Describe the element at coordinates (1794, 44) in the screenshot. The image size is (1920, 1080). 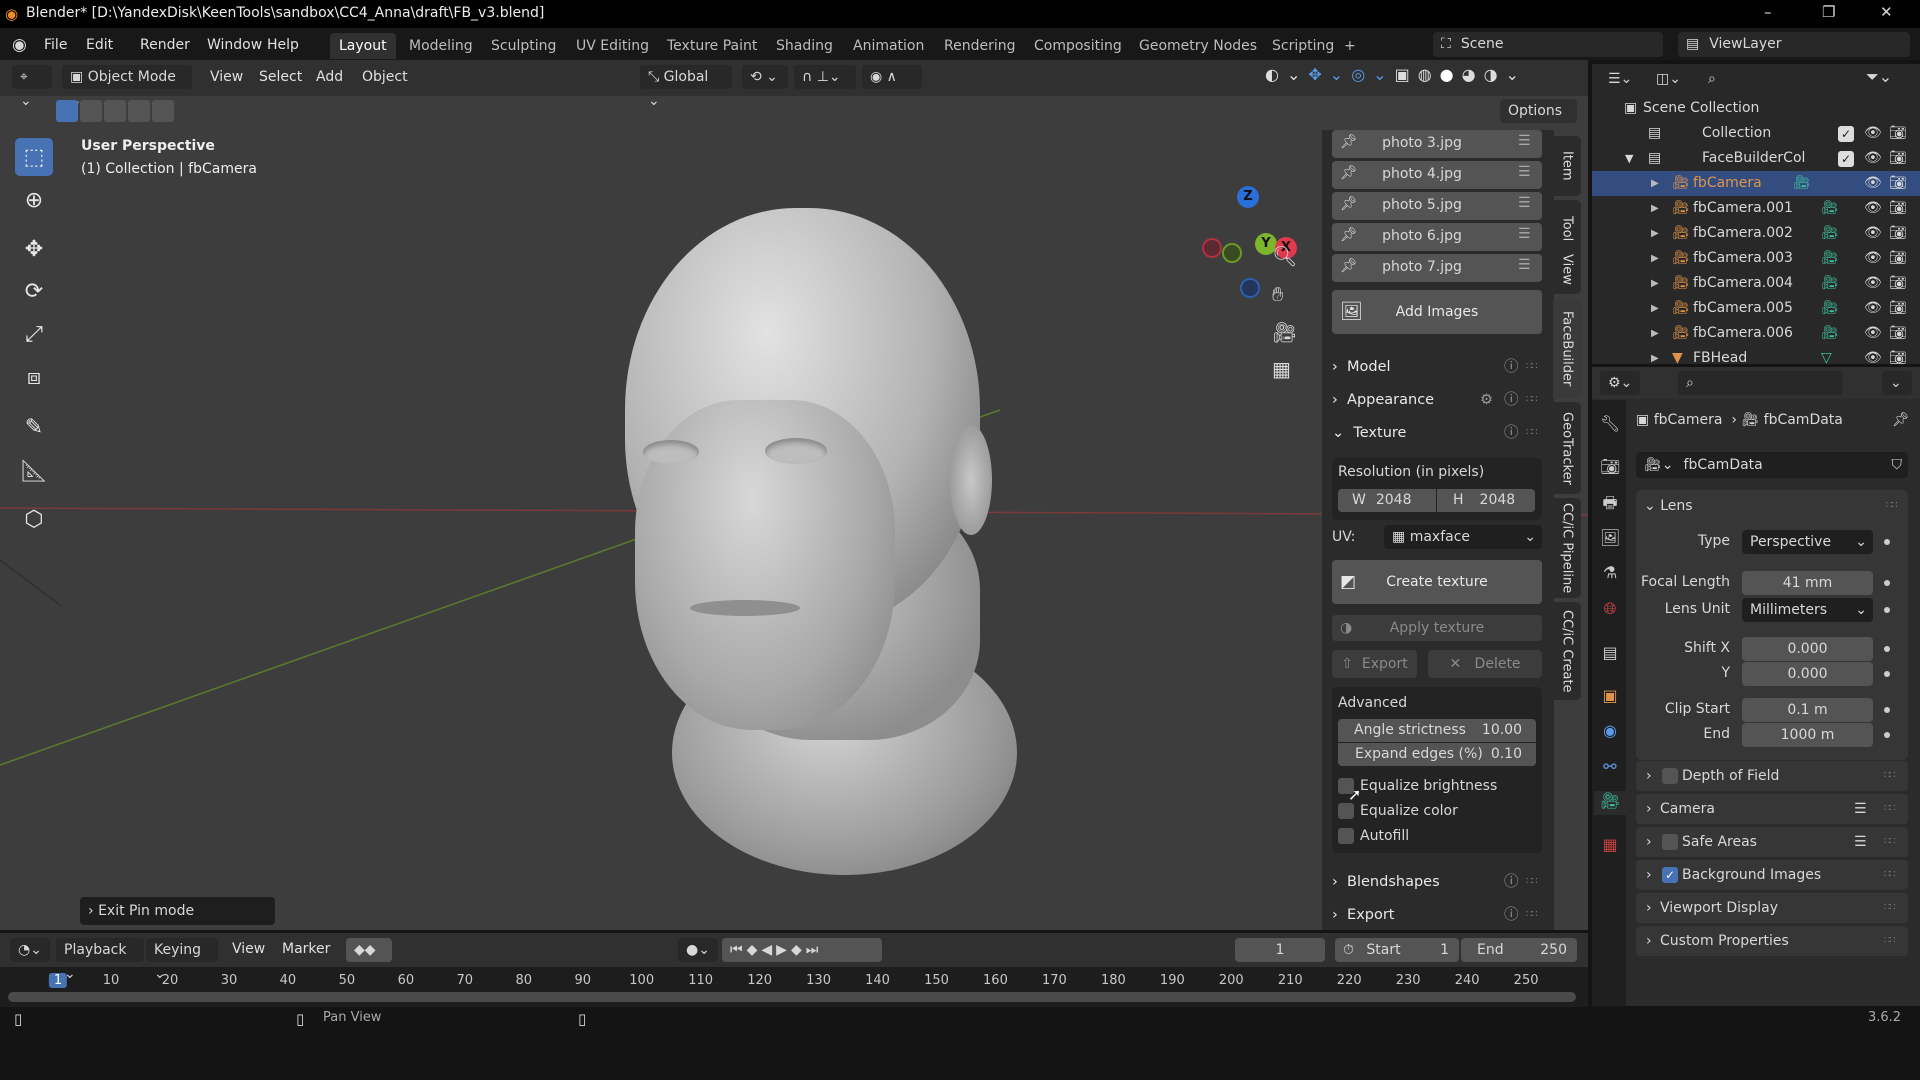
I see `view-layer-selector: ▤ ViewLayer` at that location.